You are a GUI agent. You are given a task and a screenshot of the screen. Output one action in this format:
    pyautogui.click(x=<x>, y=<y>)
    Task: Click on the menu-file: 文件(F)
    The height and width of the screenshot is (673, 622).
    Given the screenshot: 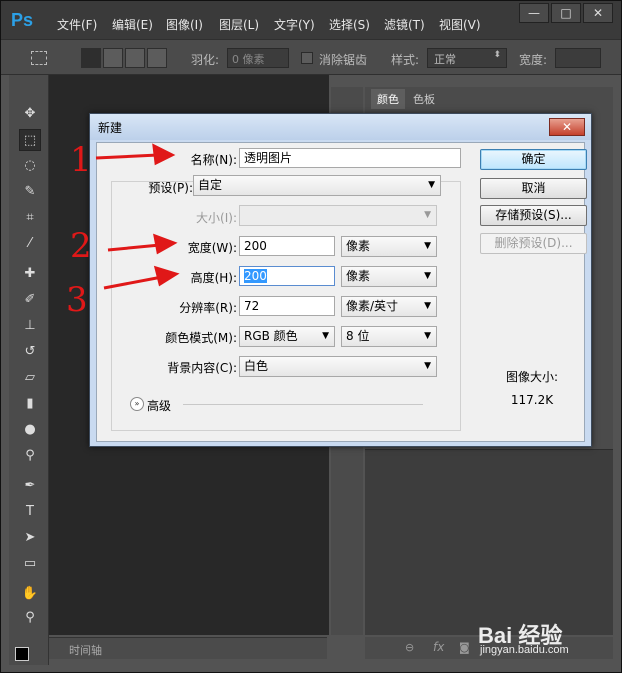 What is the action you would take?
    pyautogui.click(x=77, y=24)
    